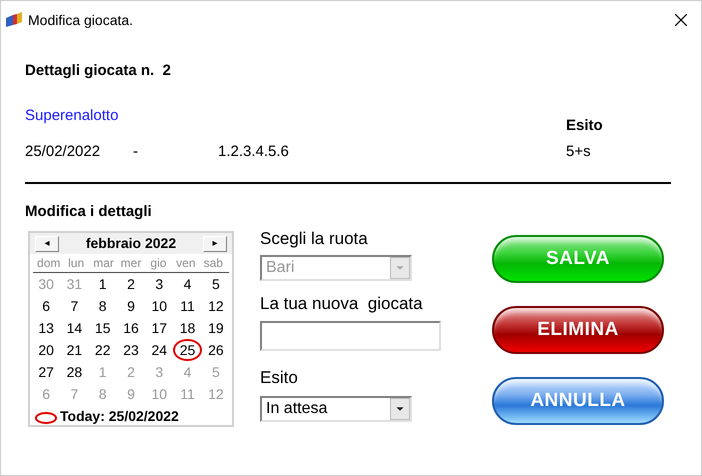 The height and width of the screenshot is (476, 702). Describe the element at coordinates (102, 350) in the screenshot. I see `calendar-day: 22` at that location.